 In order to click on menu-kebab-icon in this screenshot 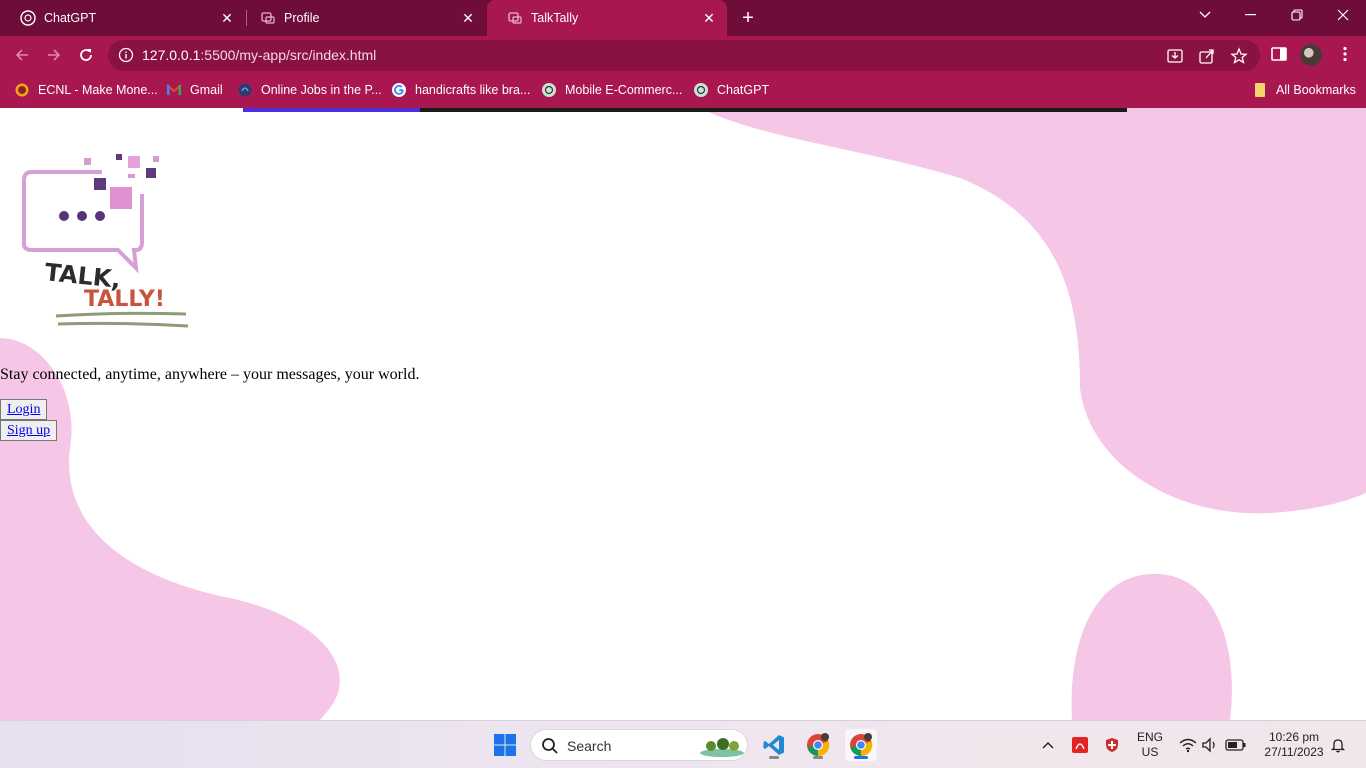, I will do `click(1346, 55)`.